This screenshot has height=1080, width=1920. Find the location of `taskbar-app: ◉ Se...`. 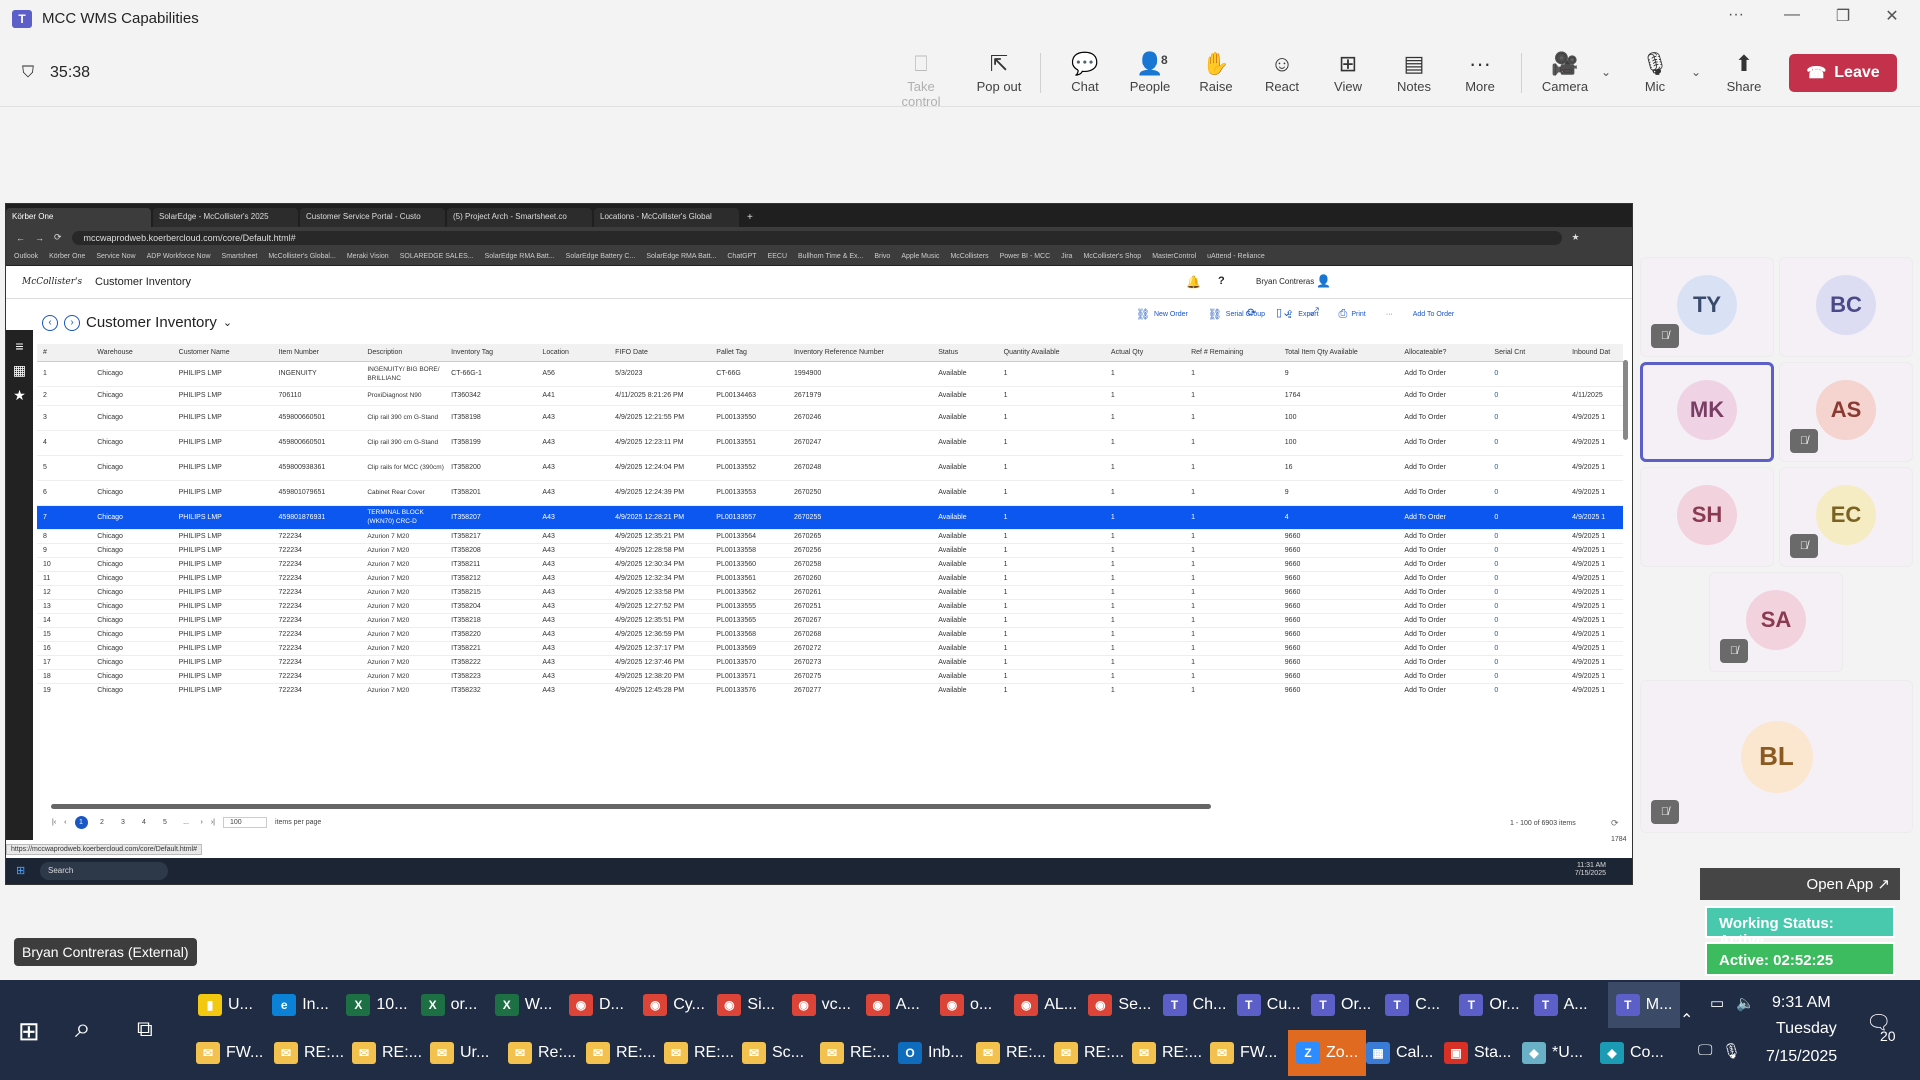

taskbar-app: ◉ Se... is located at coordinates (1119, 1005).